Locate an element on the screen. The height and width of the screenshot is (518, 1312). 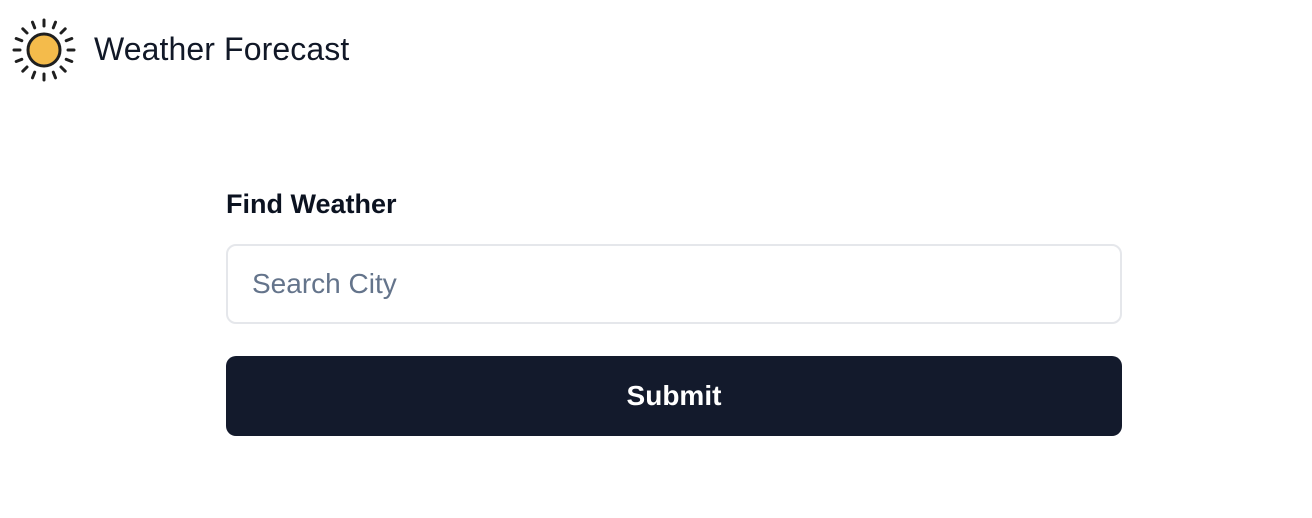
sun-icon is located at coordinates (44, 50).